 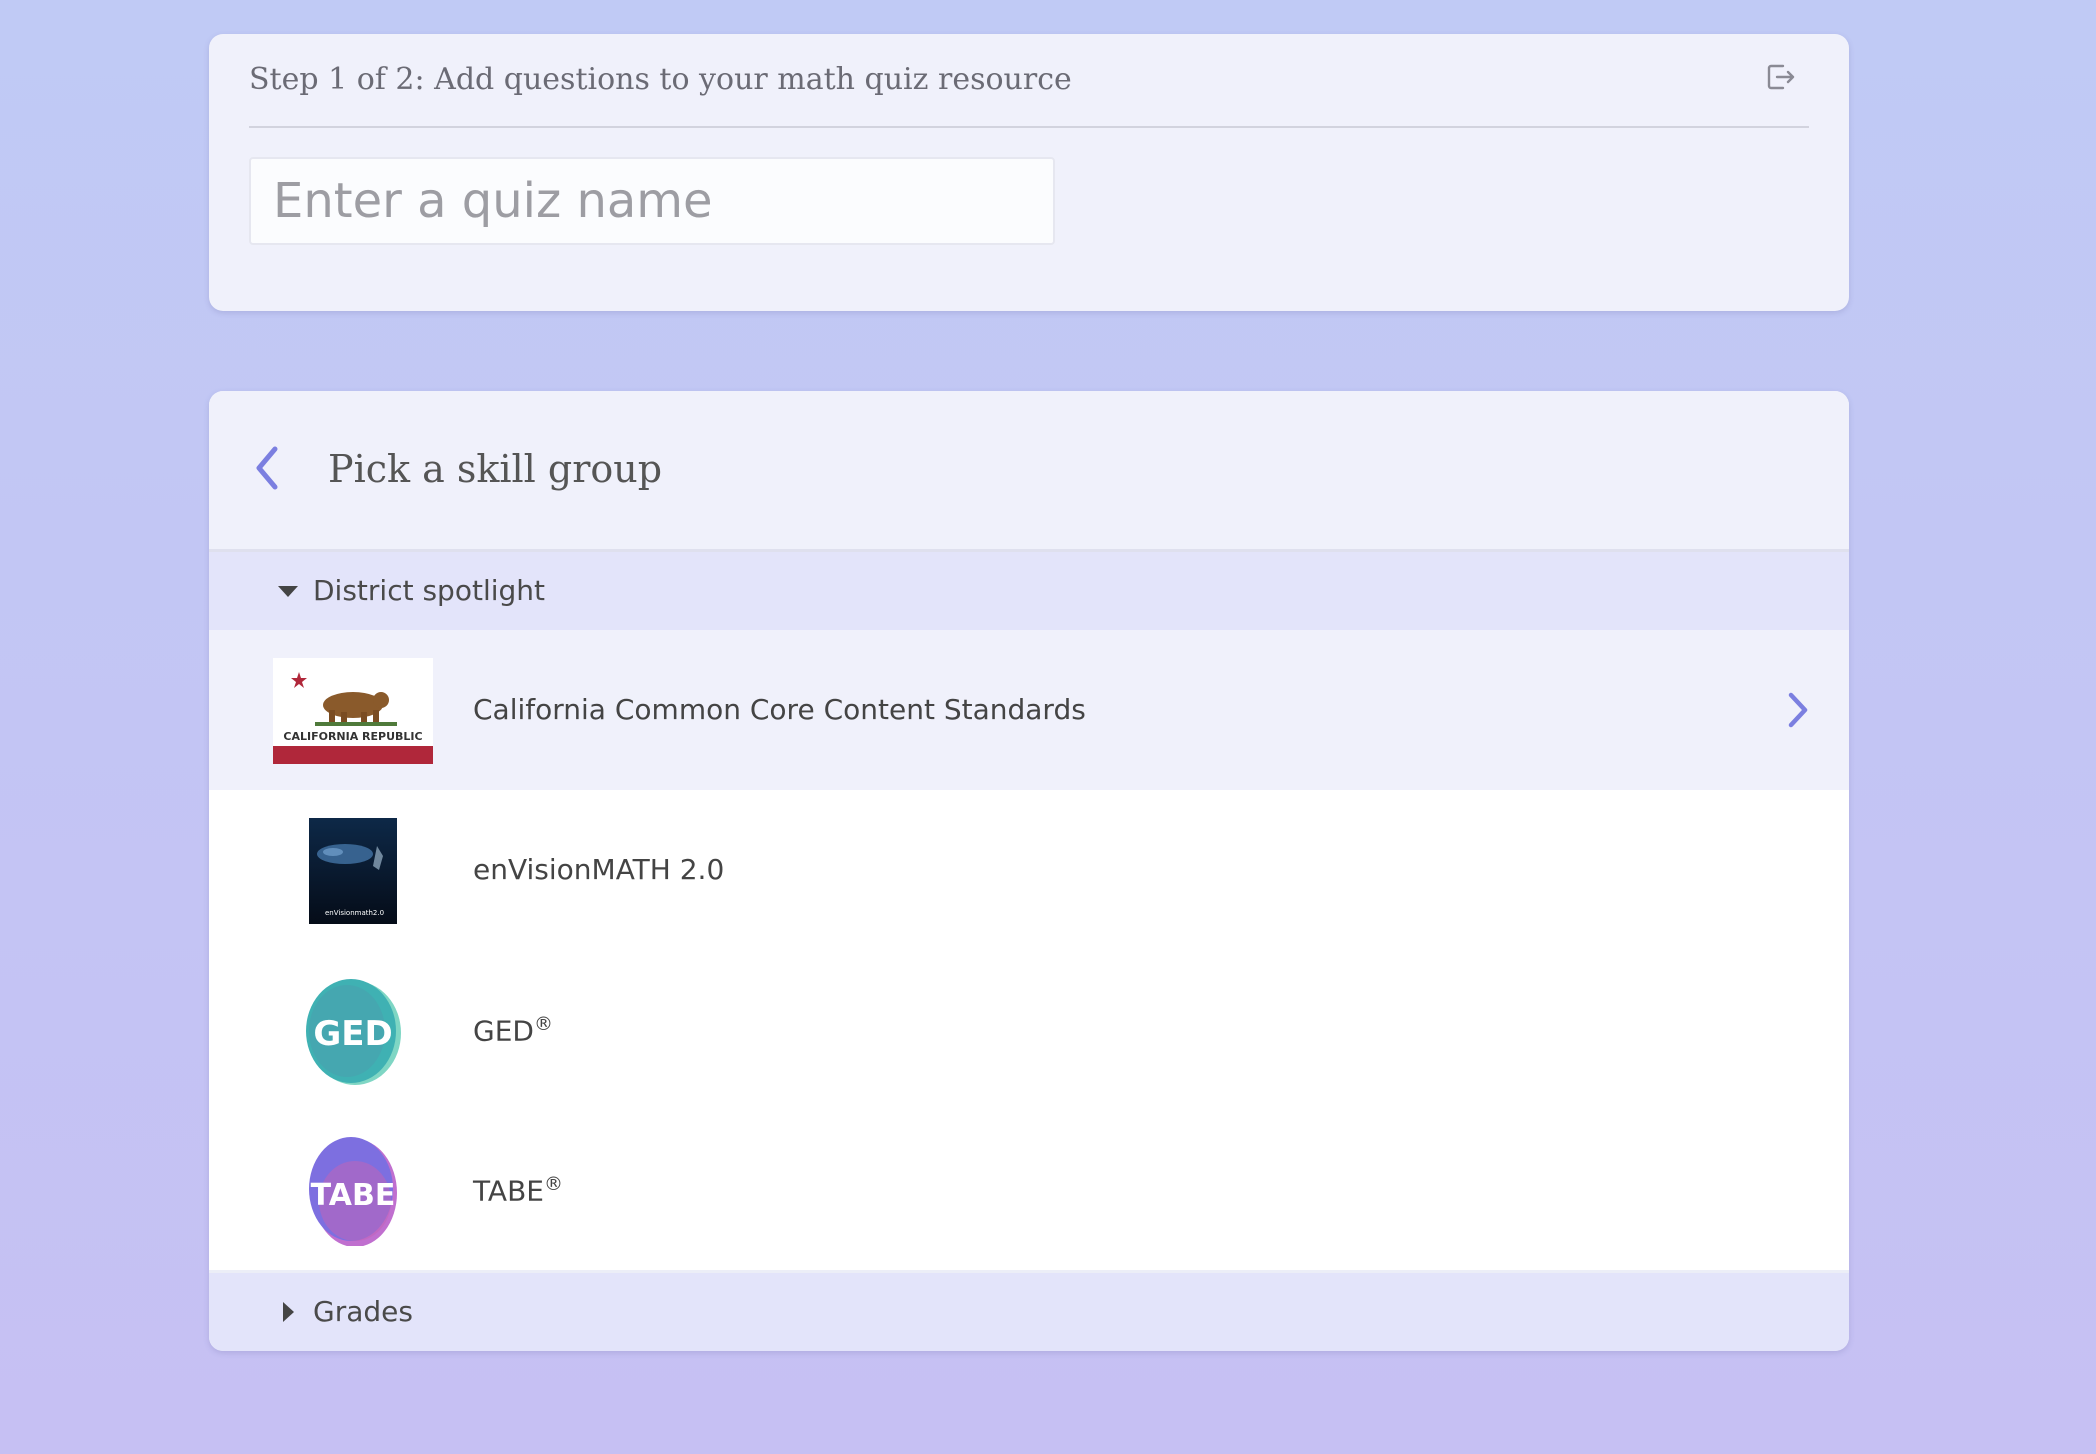 I want to click on section-label: Grades, so click(x=363, y=1311).